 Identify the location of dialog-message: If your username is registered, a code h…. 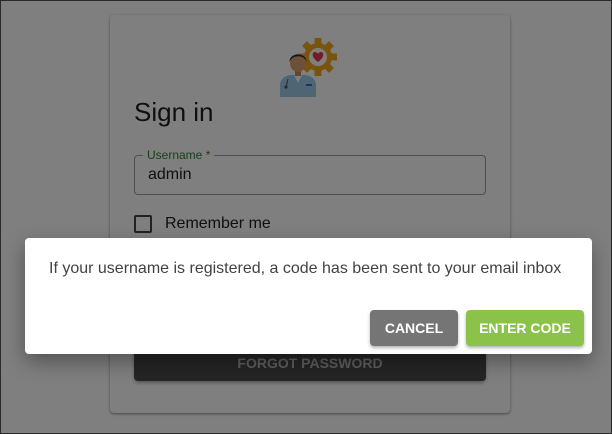
(305, 268).